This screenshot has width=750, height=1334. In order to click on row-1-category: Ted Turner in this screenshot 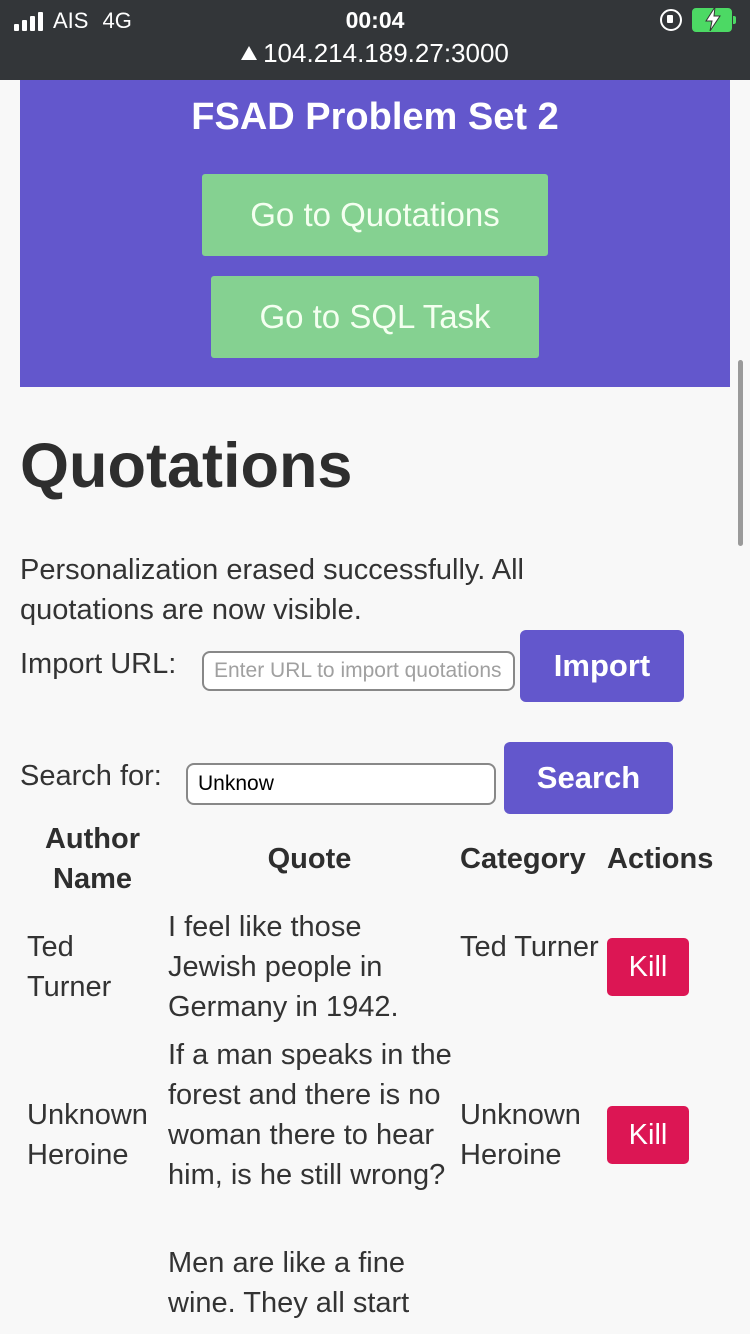, I will do `click(529, 947)`.